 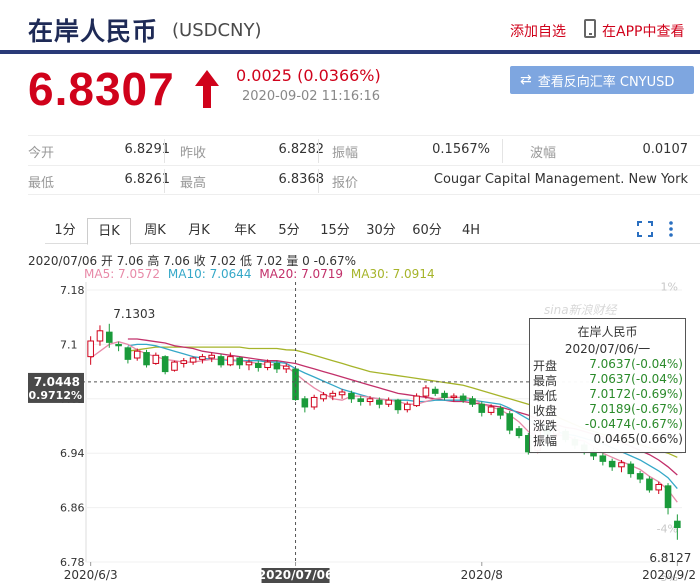 What do you see at coordinates (669, 575) in the screenshot?
I see `x-tick-label: 2020/9/2` at bounding box center [669, 575].